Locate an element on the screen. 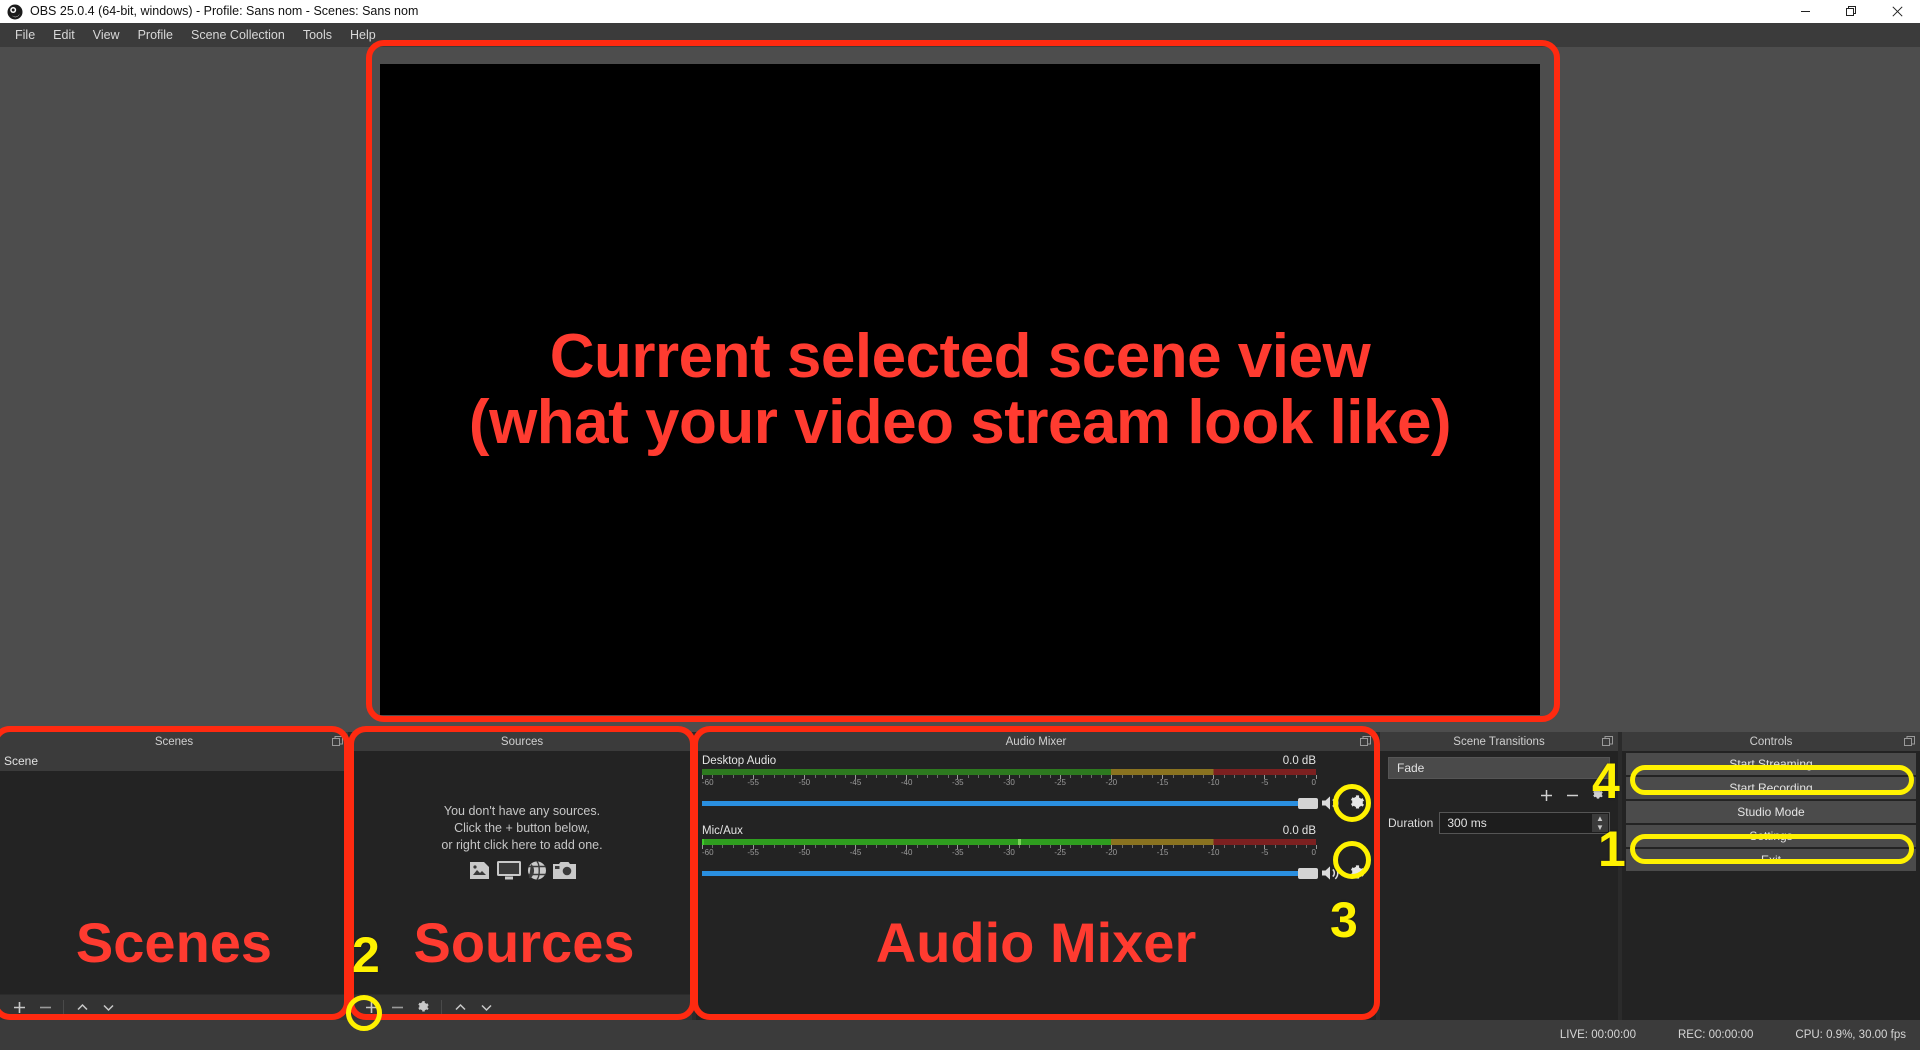 This screenshot has height=1050, width=1920. duration-label: Duration is located at coordinates (1411, 823).